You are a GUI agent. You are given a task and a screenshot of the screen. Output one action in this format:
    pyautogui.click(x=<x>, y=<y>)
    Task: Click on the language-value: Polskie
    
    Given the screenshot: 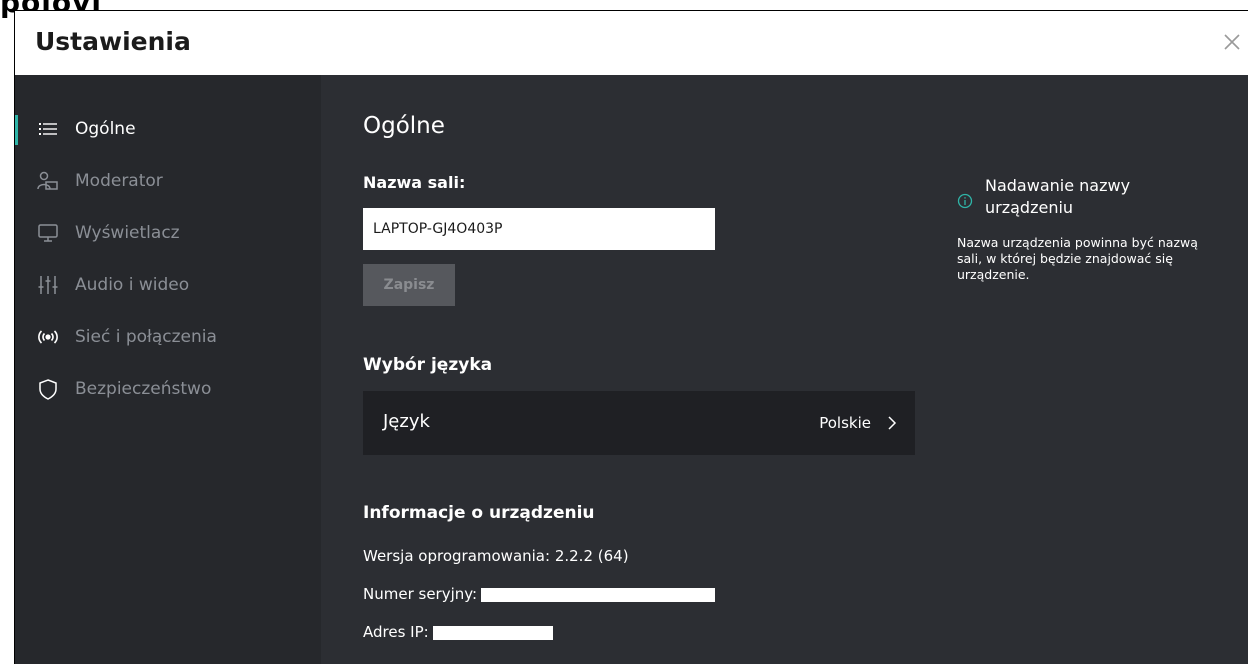 What is the action you would take?
    pyautogui.click(x=845, y=423)
    